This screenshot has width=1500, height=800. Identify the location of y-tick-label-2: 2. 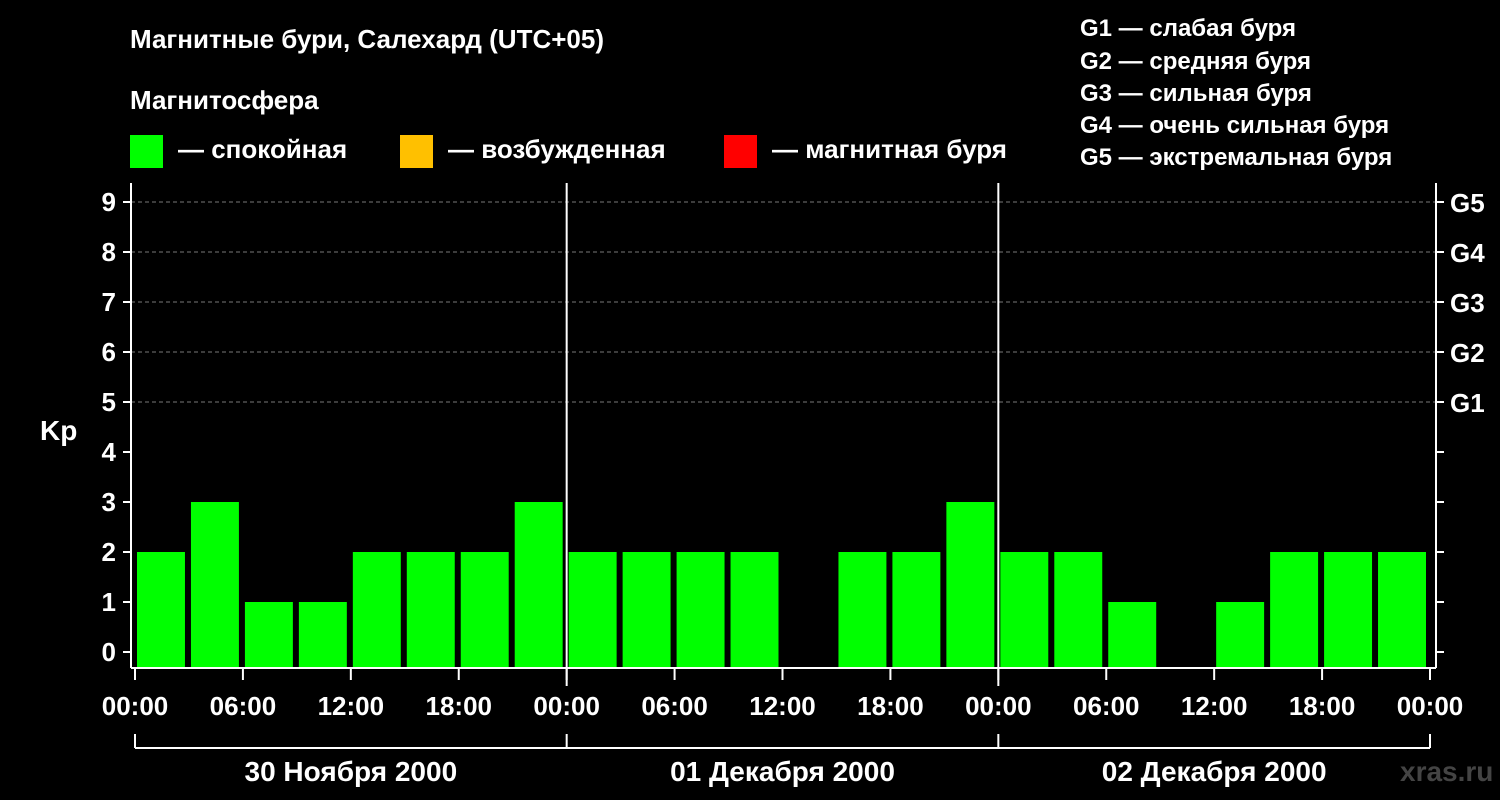
(109, 552).